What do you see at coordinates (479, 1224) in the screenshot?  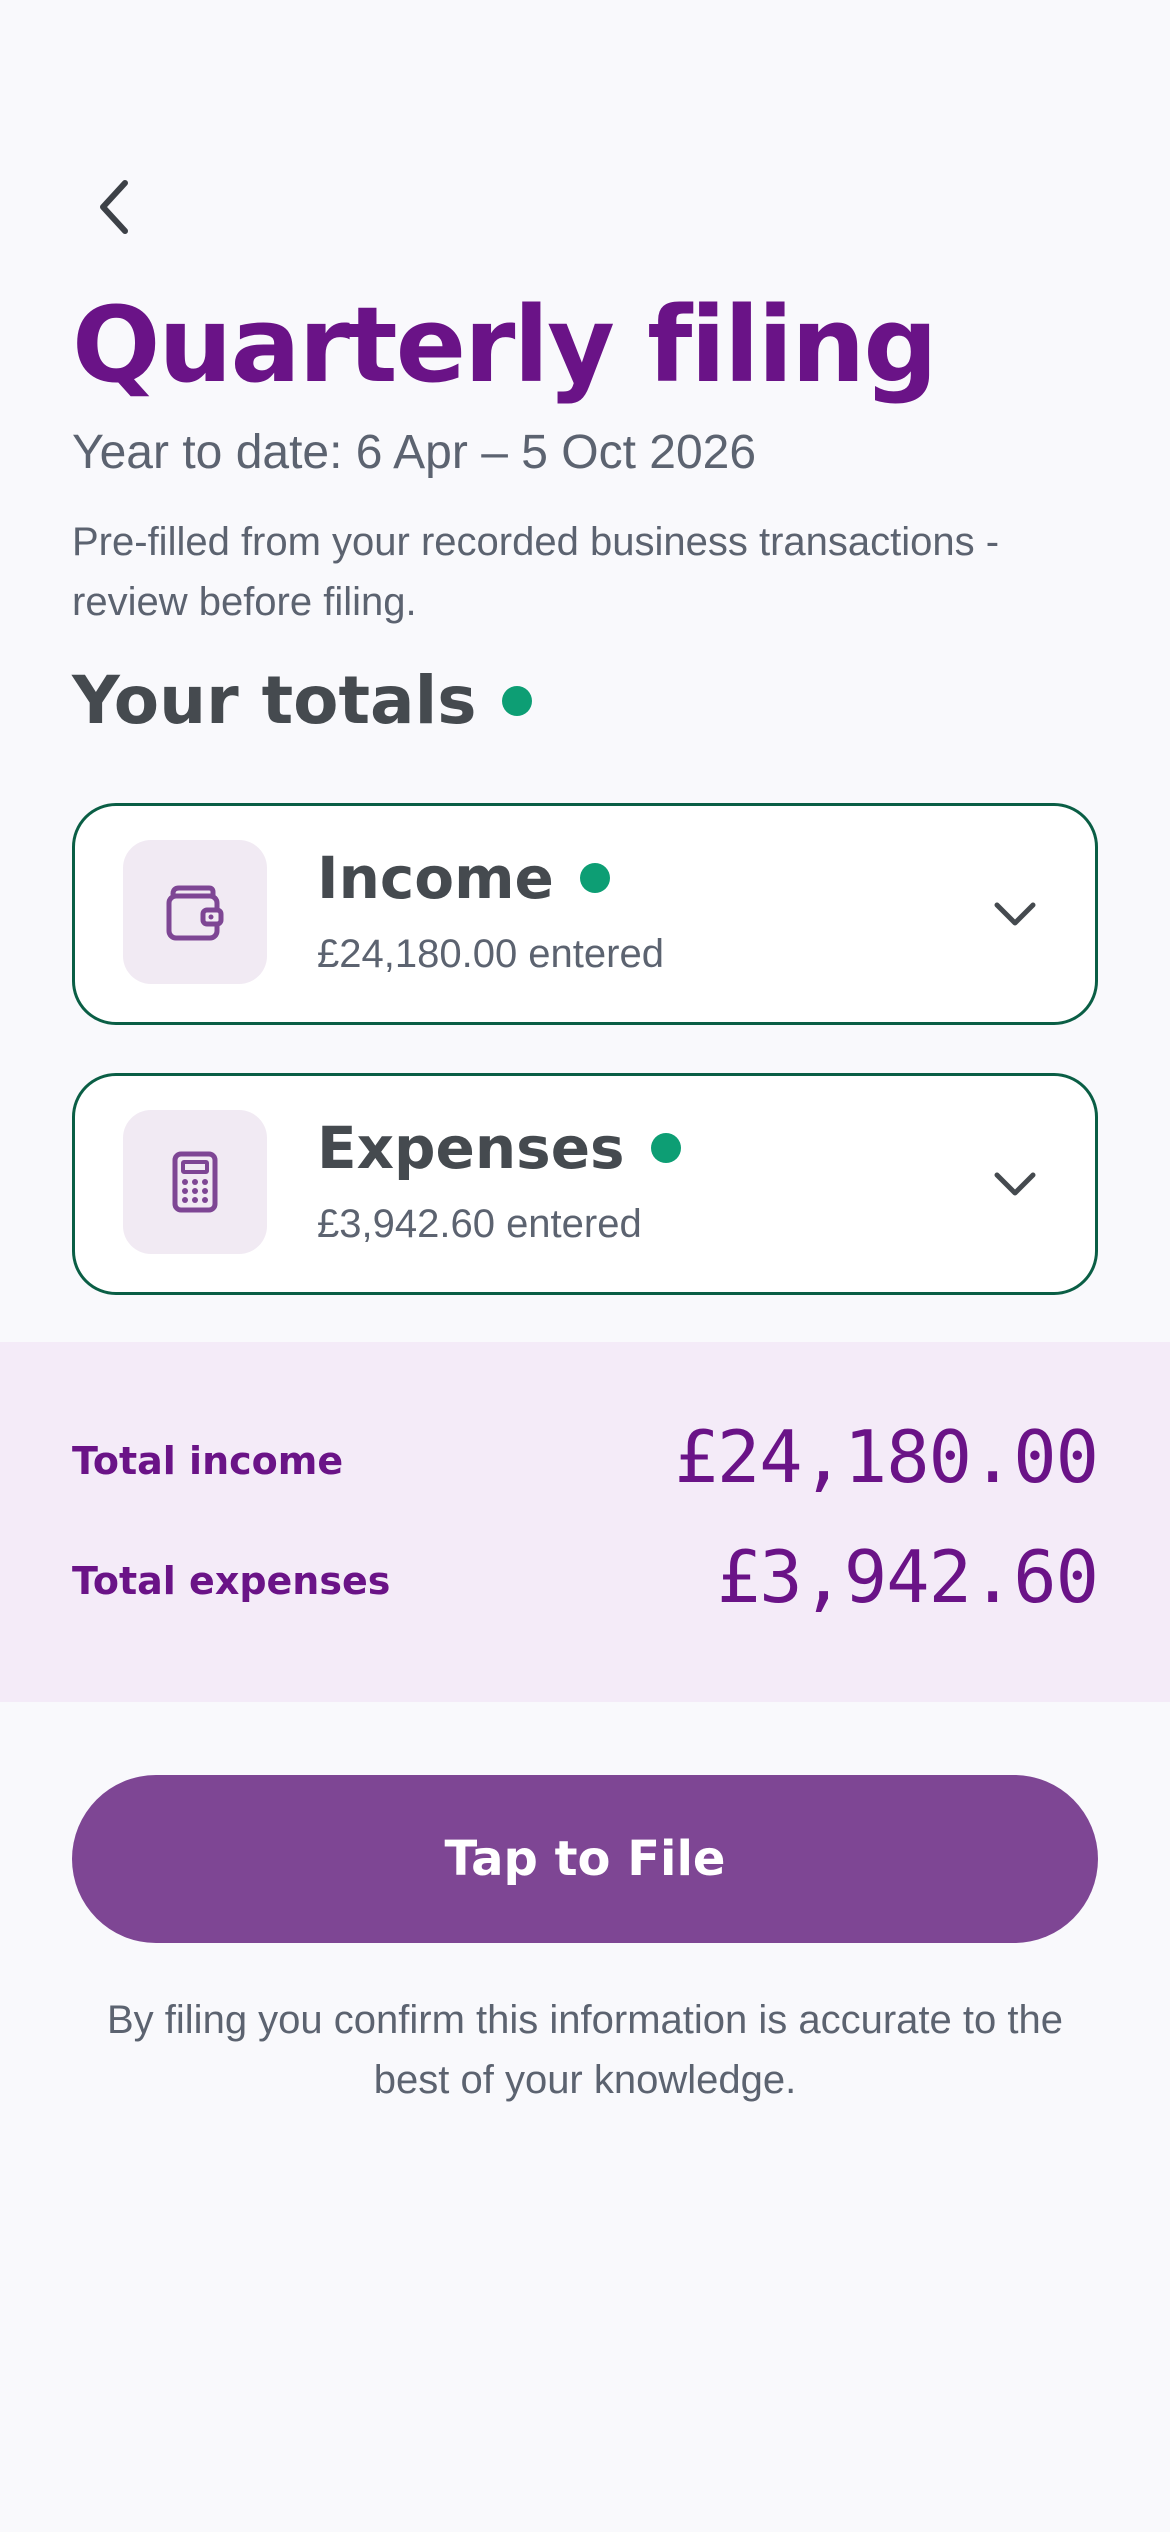 I see `expenses-entered: £3,942.60 entered` at bounding box center [479, 1224].